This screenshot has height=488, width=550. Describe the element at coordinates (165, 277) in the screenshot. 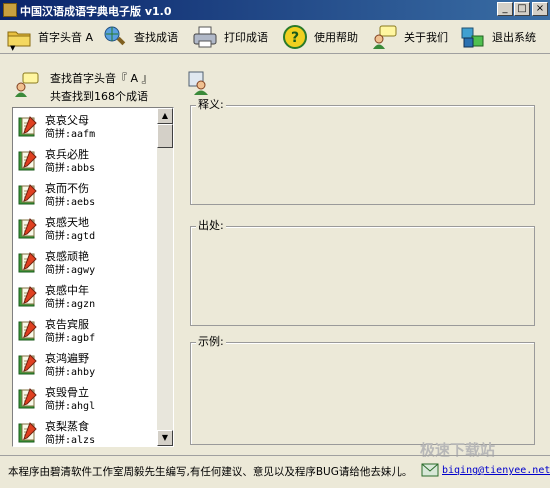

I see `vertical-scrollbar: ▲ ▼` at that location.